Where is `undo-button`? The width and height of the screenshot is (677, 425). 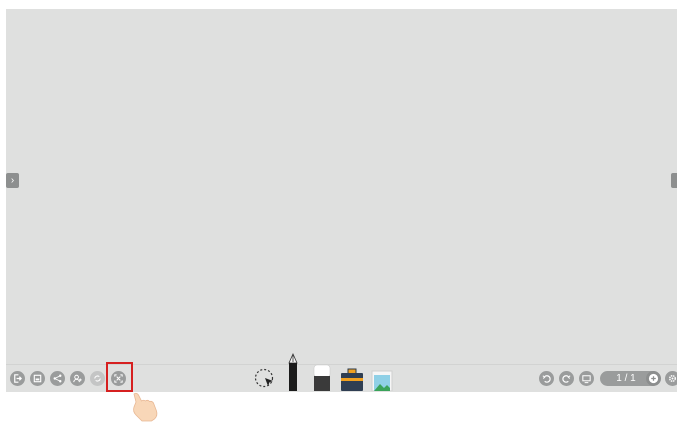
undo-button is located at coordinates (546, 378).